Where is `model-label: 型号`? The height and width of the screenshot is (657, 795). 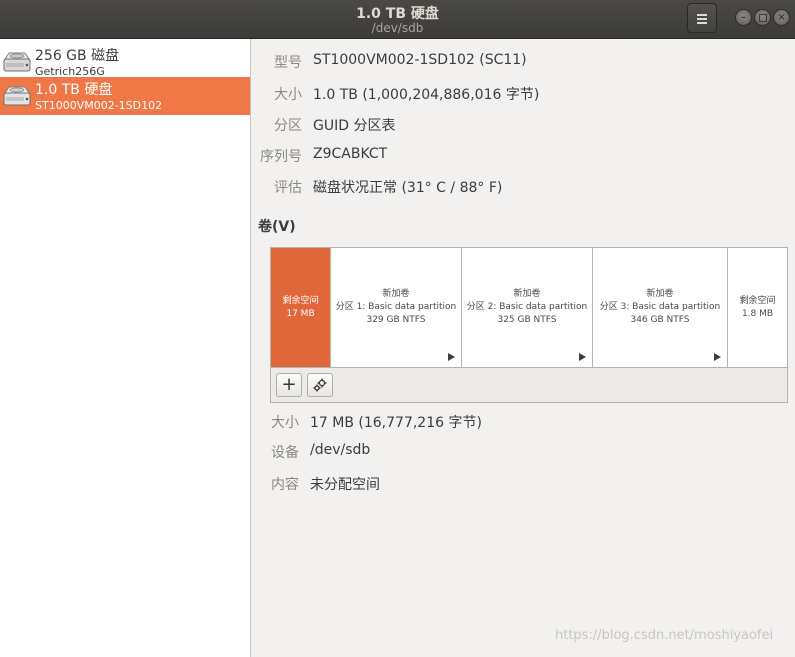 model-label: 型号 is located at coordinates (288, 63).